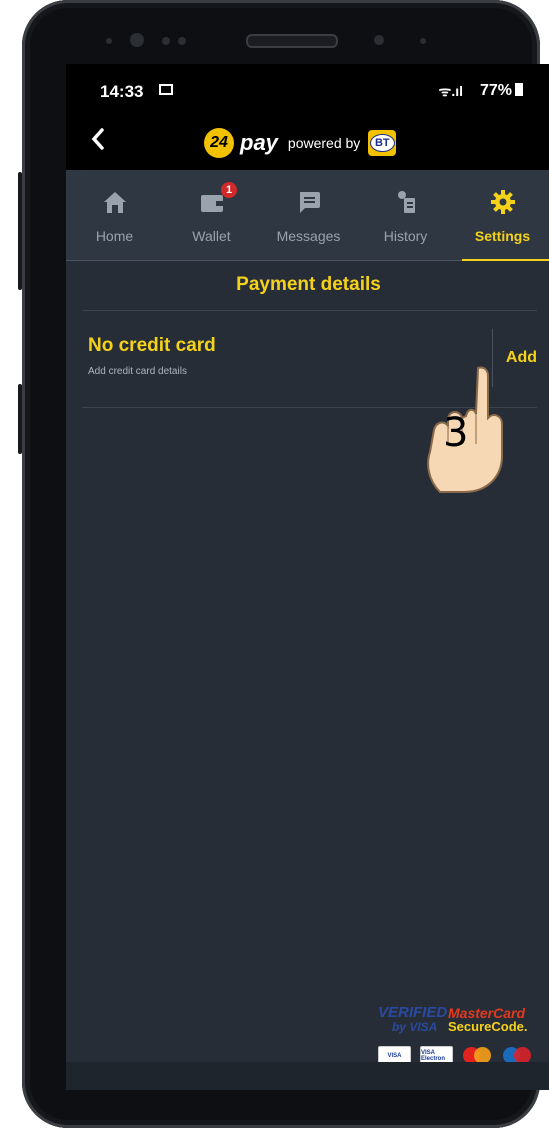  I want to click on tab-settings: Settings, so click(501, 215).